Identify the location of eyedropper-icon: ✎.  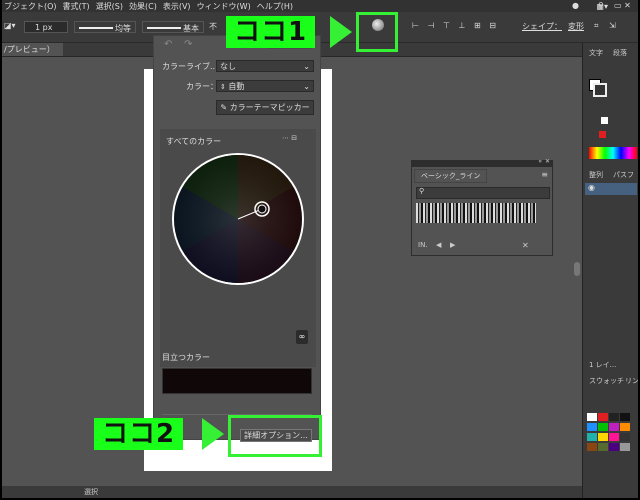
(224, 107).